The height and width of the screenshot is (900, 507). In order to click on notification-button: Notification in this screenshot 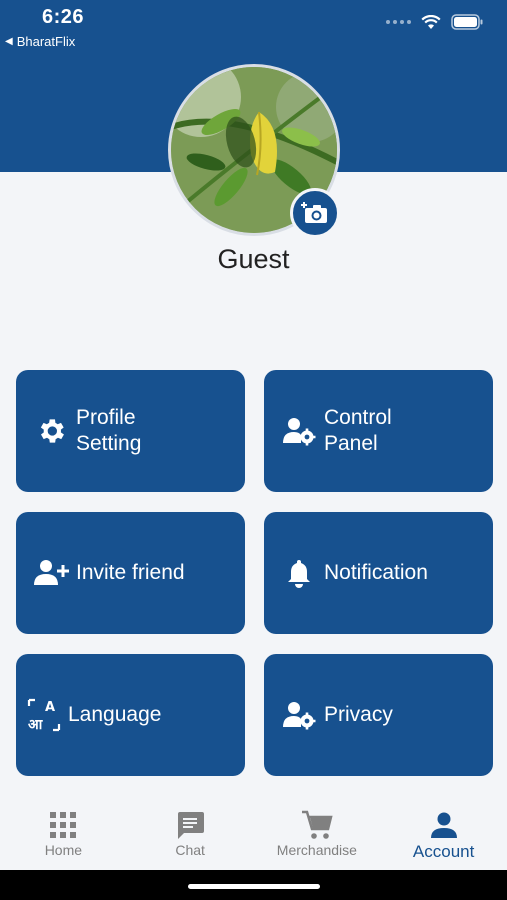, I will do `click(378, 573)`.